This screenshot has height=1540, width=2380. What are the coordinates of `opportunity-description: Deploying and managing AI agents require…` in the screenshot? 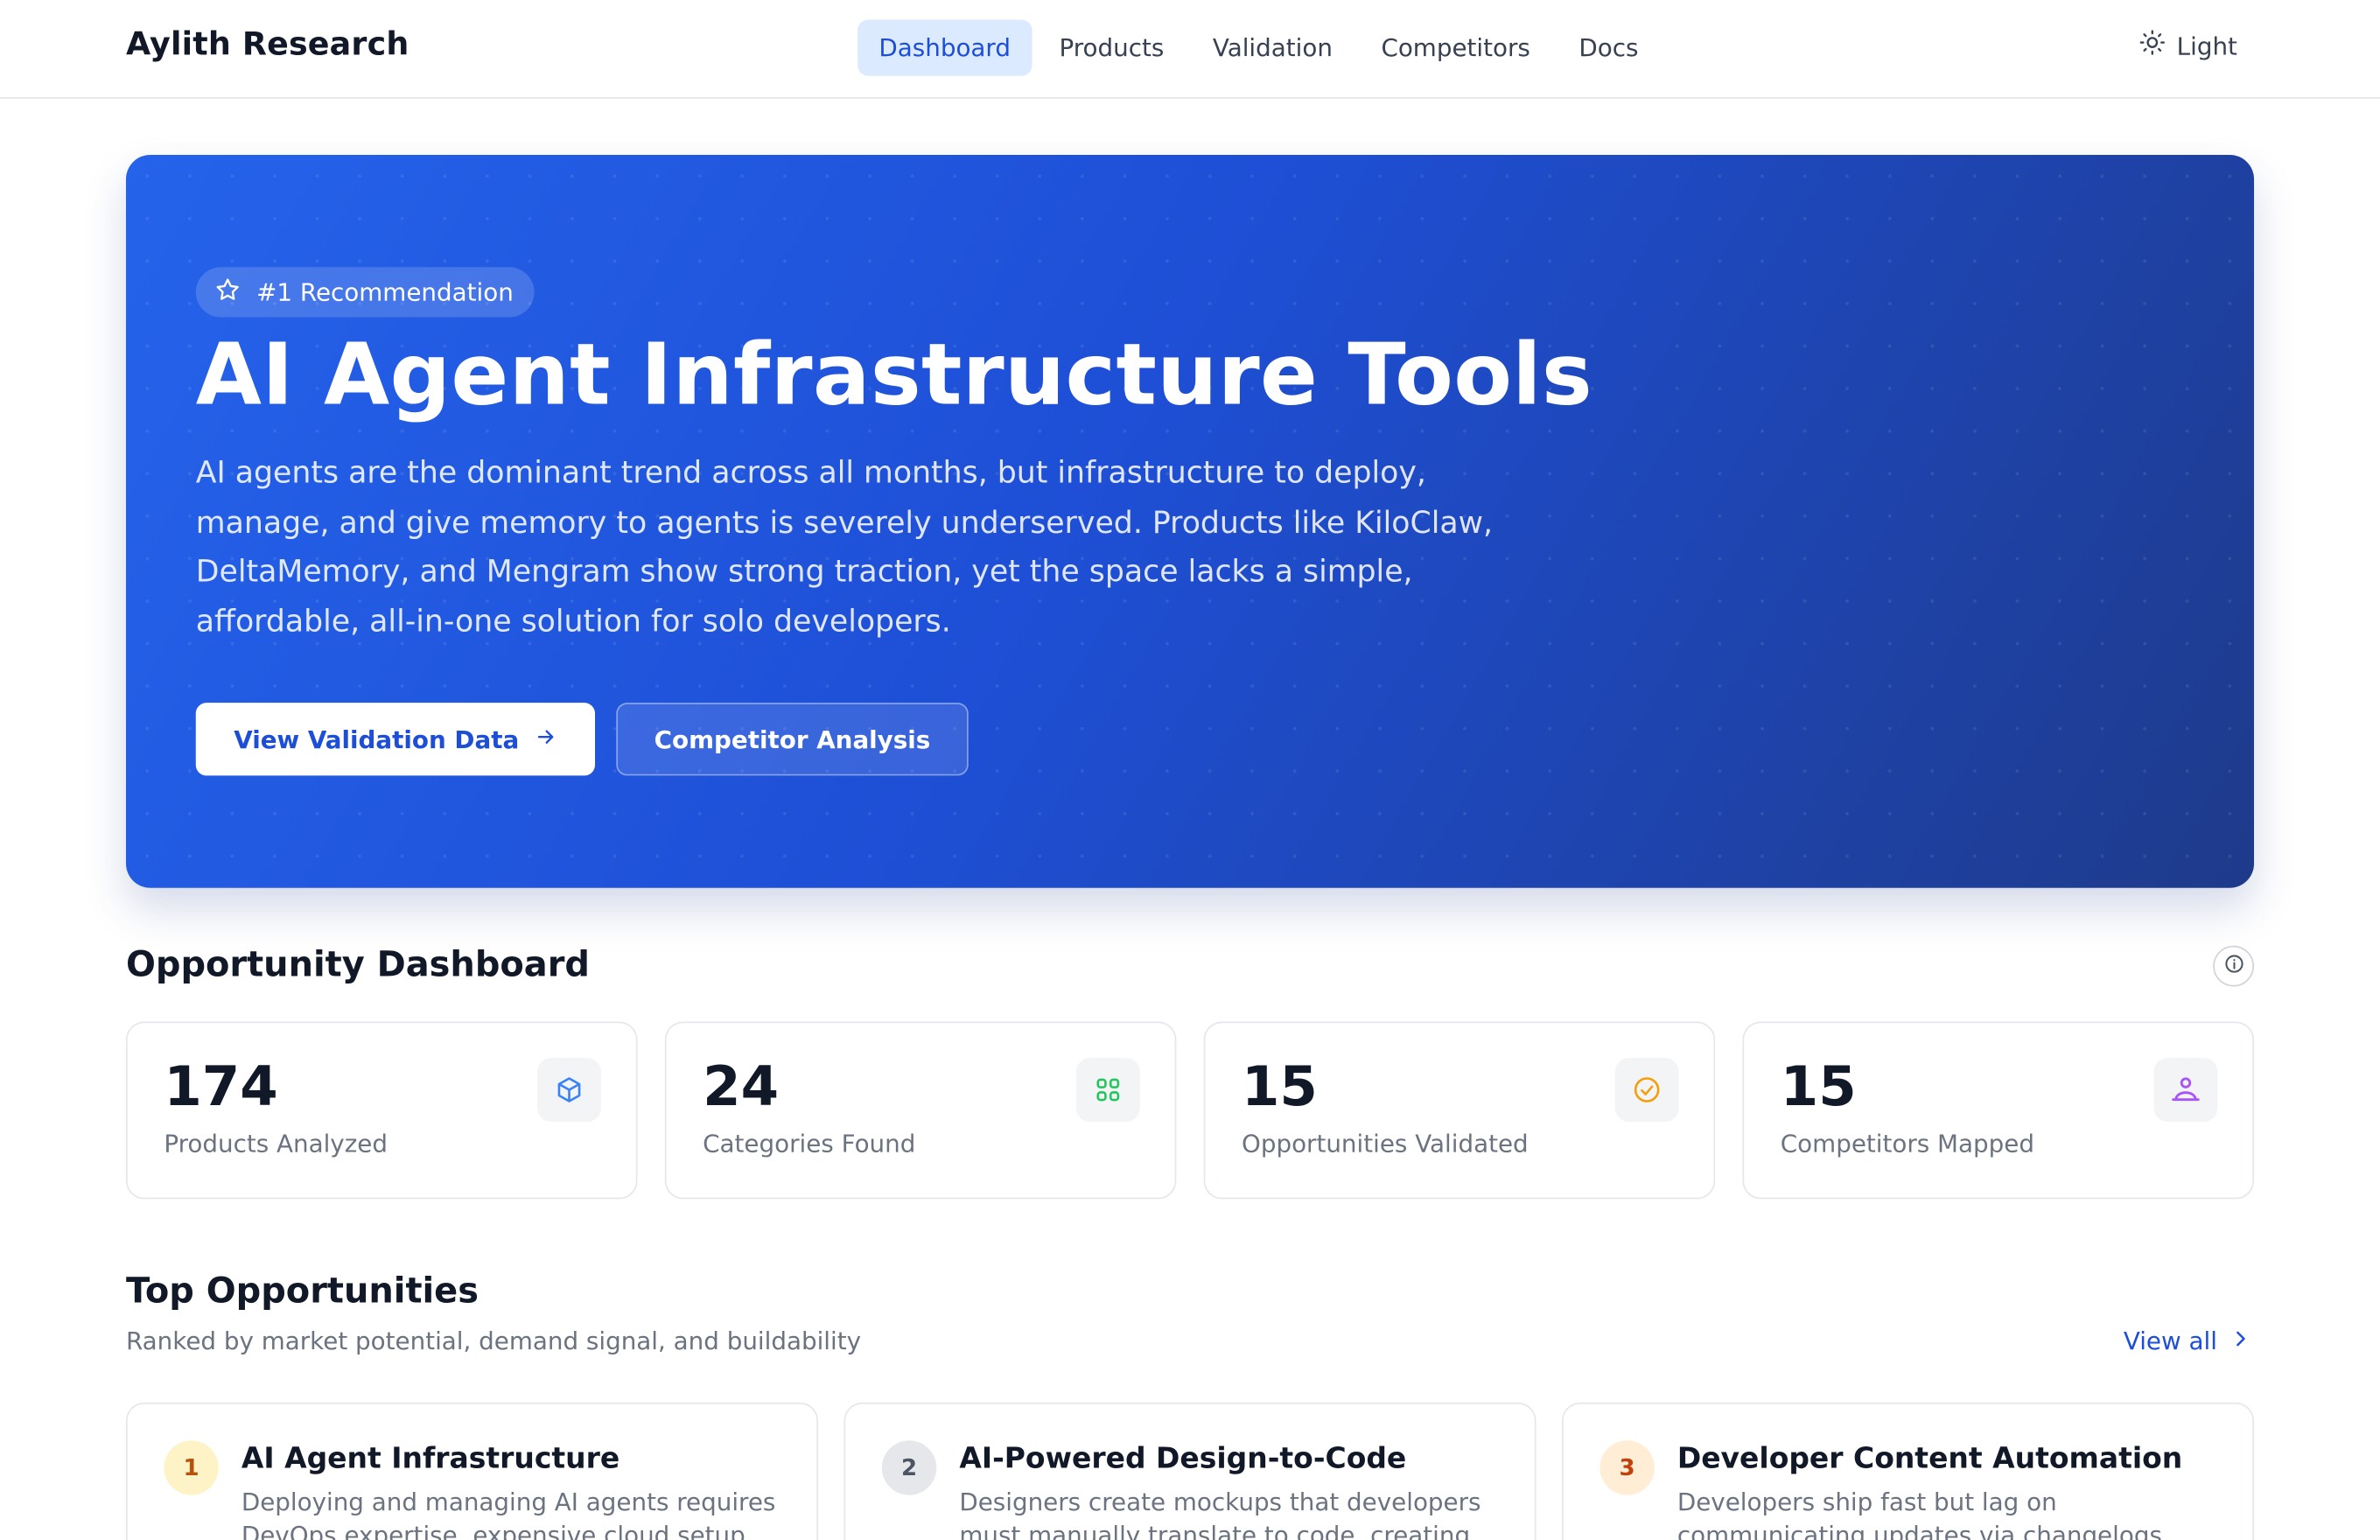 It's located at (508, 1514).